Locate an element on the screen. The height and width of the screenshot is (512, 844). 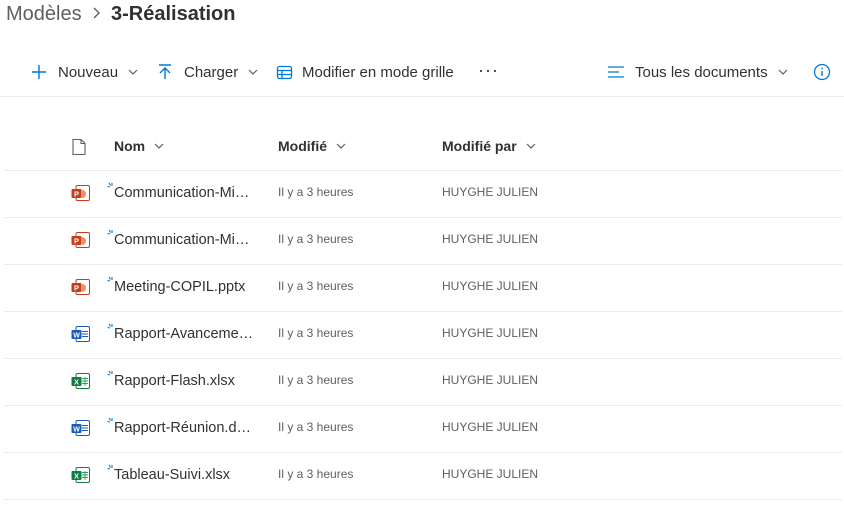
file-name-link: Rapport-Flash.xlsx is located at coordinates (185, 381).